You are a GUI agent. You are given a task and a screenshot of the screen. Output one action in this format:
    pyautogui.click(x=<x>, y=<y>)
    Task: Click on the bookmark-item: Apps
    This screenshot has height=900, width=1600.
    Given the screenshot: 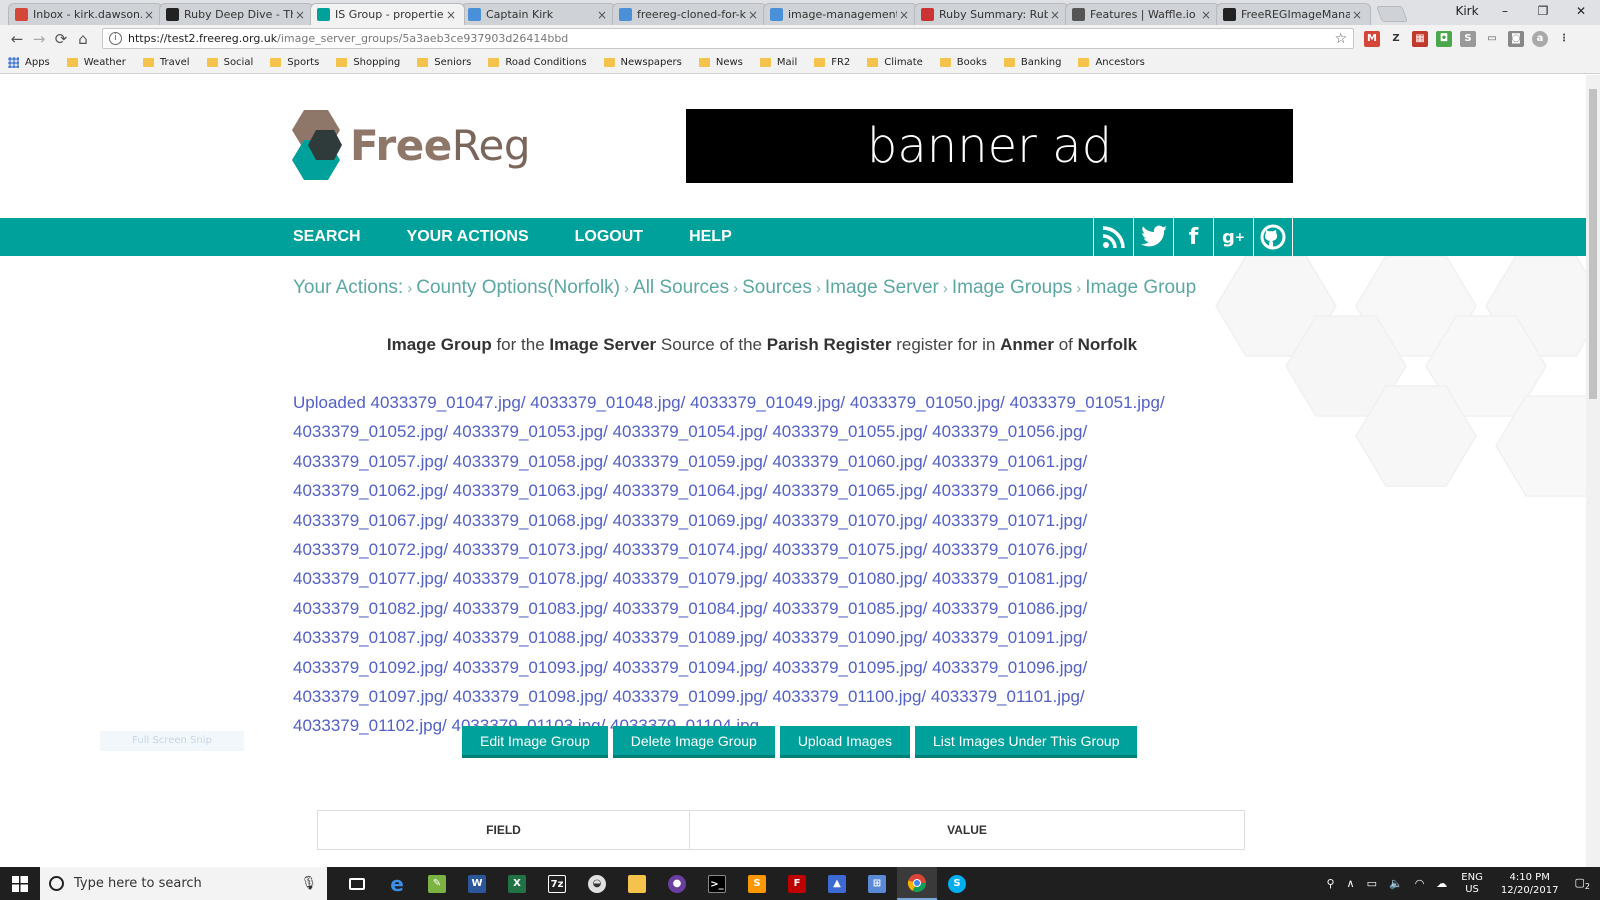 What is the action you would take?
    pyautogui.click(x=29, y=62)
    